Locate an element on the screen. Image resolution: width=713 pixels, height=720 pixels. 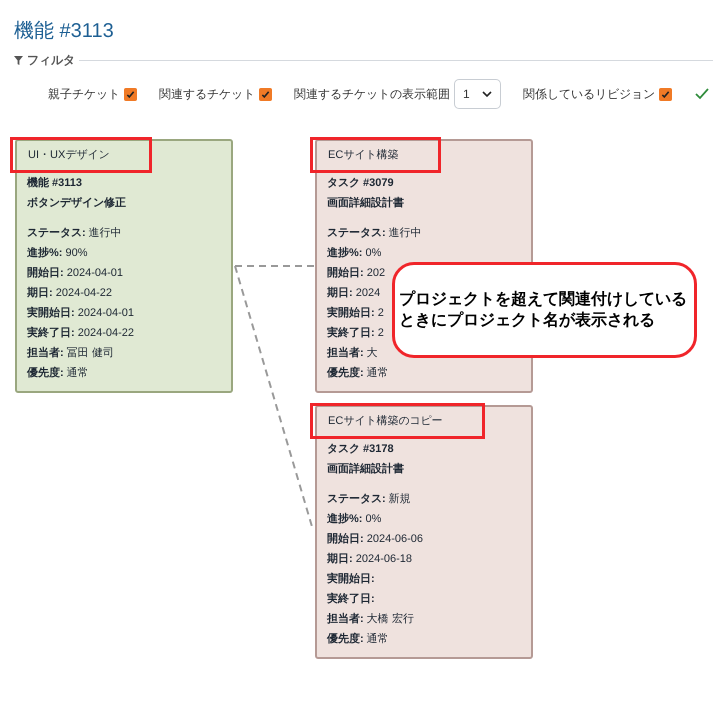
select-label: 関連するチケットの表示範囲 is located at coordinates (372, 94).